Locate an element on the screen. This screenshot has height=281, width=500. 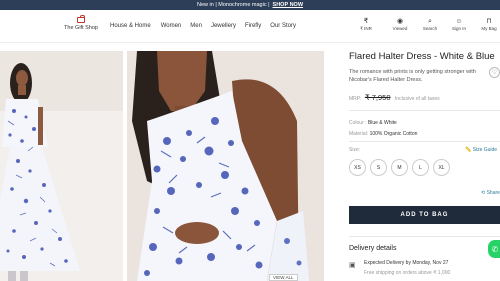
delivery-title: Delivery details is located at coordinates (373, 248).